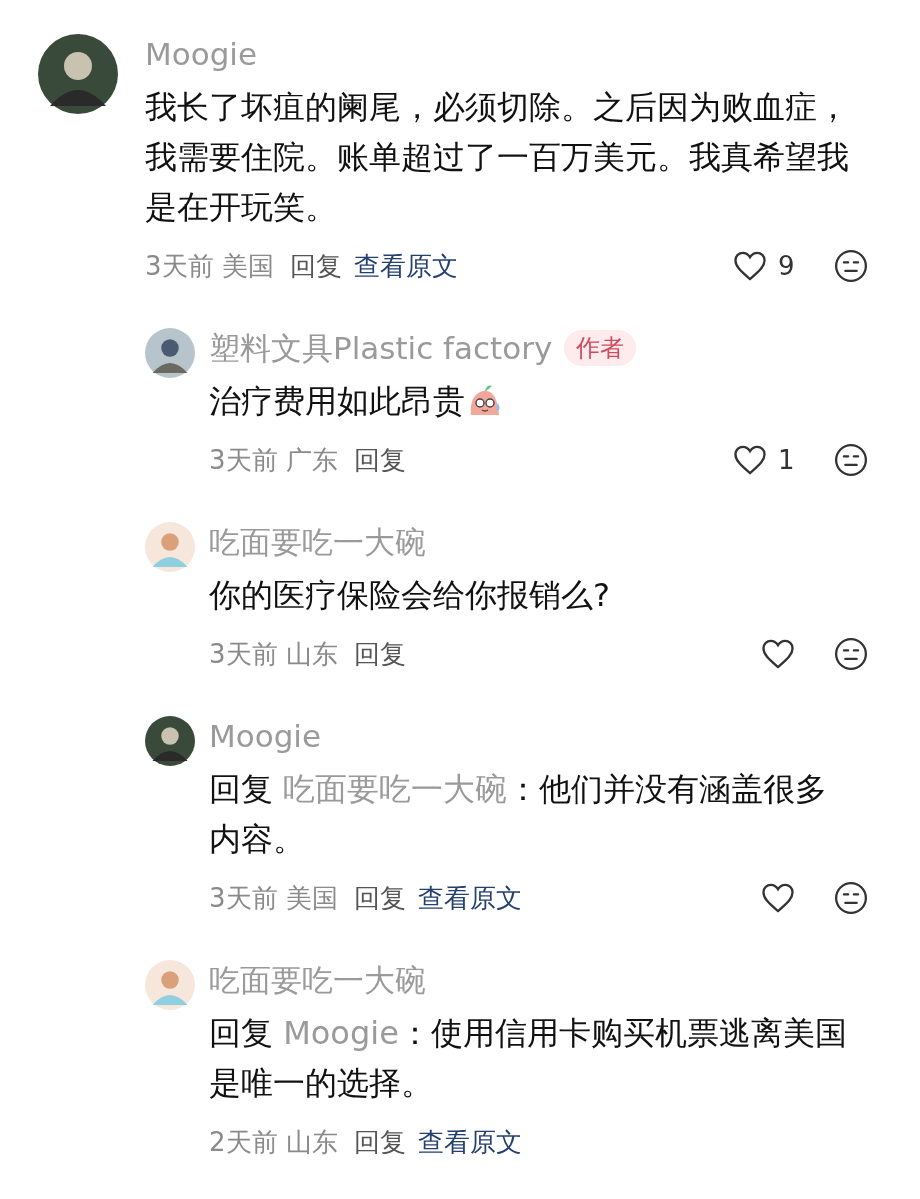 This screenshot has height=1199, width=920. I want to click on comment-text: 我长了坏疽的阑尾，必须切除。之后因为败血症，我需要住院。账单超过了一百万美元。我真希望我是在开玩笑。, so click(497, 157).